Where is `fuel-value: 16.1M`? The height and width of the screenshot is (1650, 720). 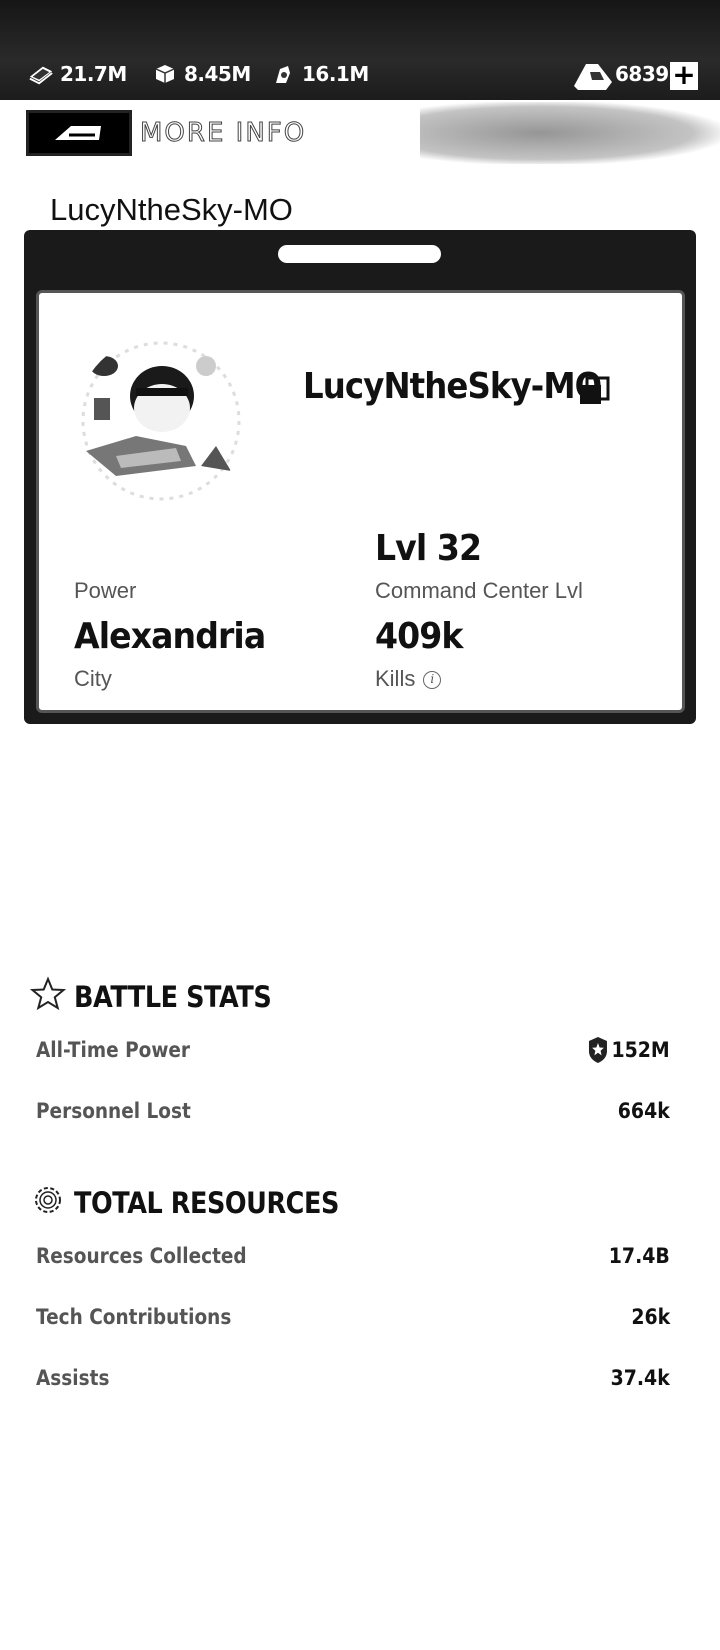 fuel-value: 16.1M is located at coordinates (335, 74).